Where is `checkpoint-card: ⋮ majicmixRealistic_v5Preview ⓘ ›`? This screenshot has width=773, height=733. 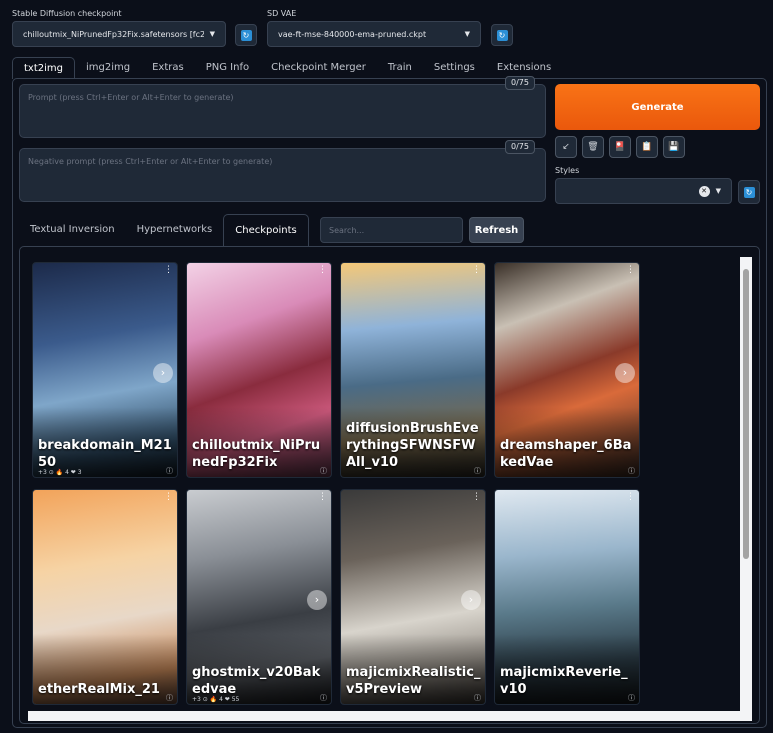
checkpoint-card: ⋮ majicmixRealistic_v5Preview ⓘ › is located at coordinates (413, 597).